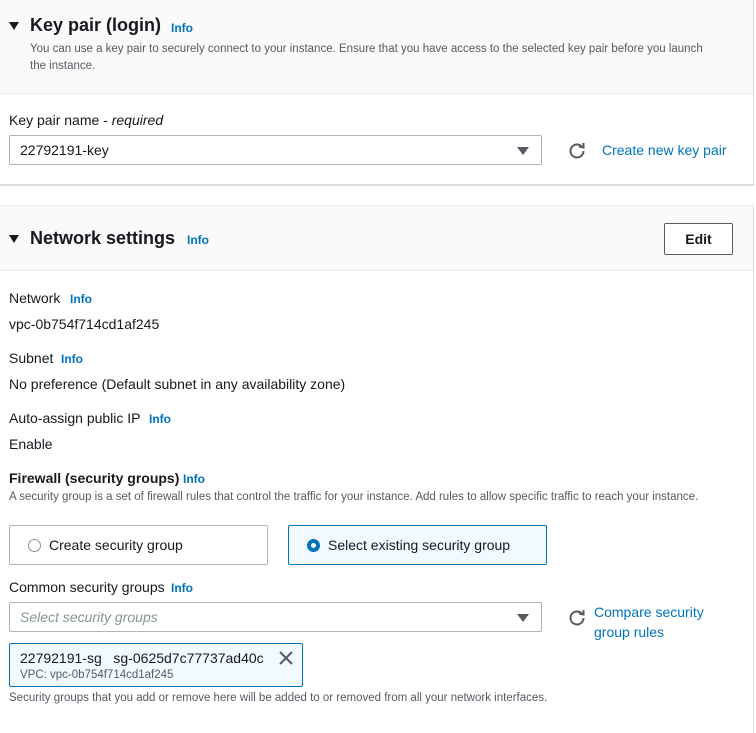 Image resolution: width=756 pixels, height=733 pixels. I want to click on network-settings-header: Network settings Info Edit, so click(376, 238).